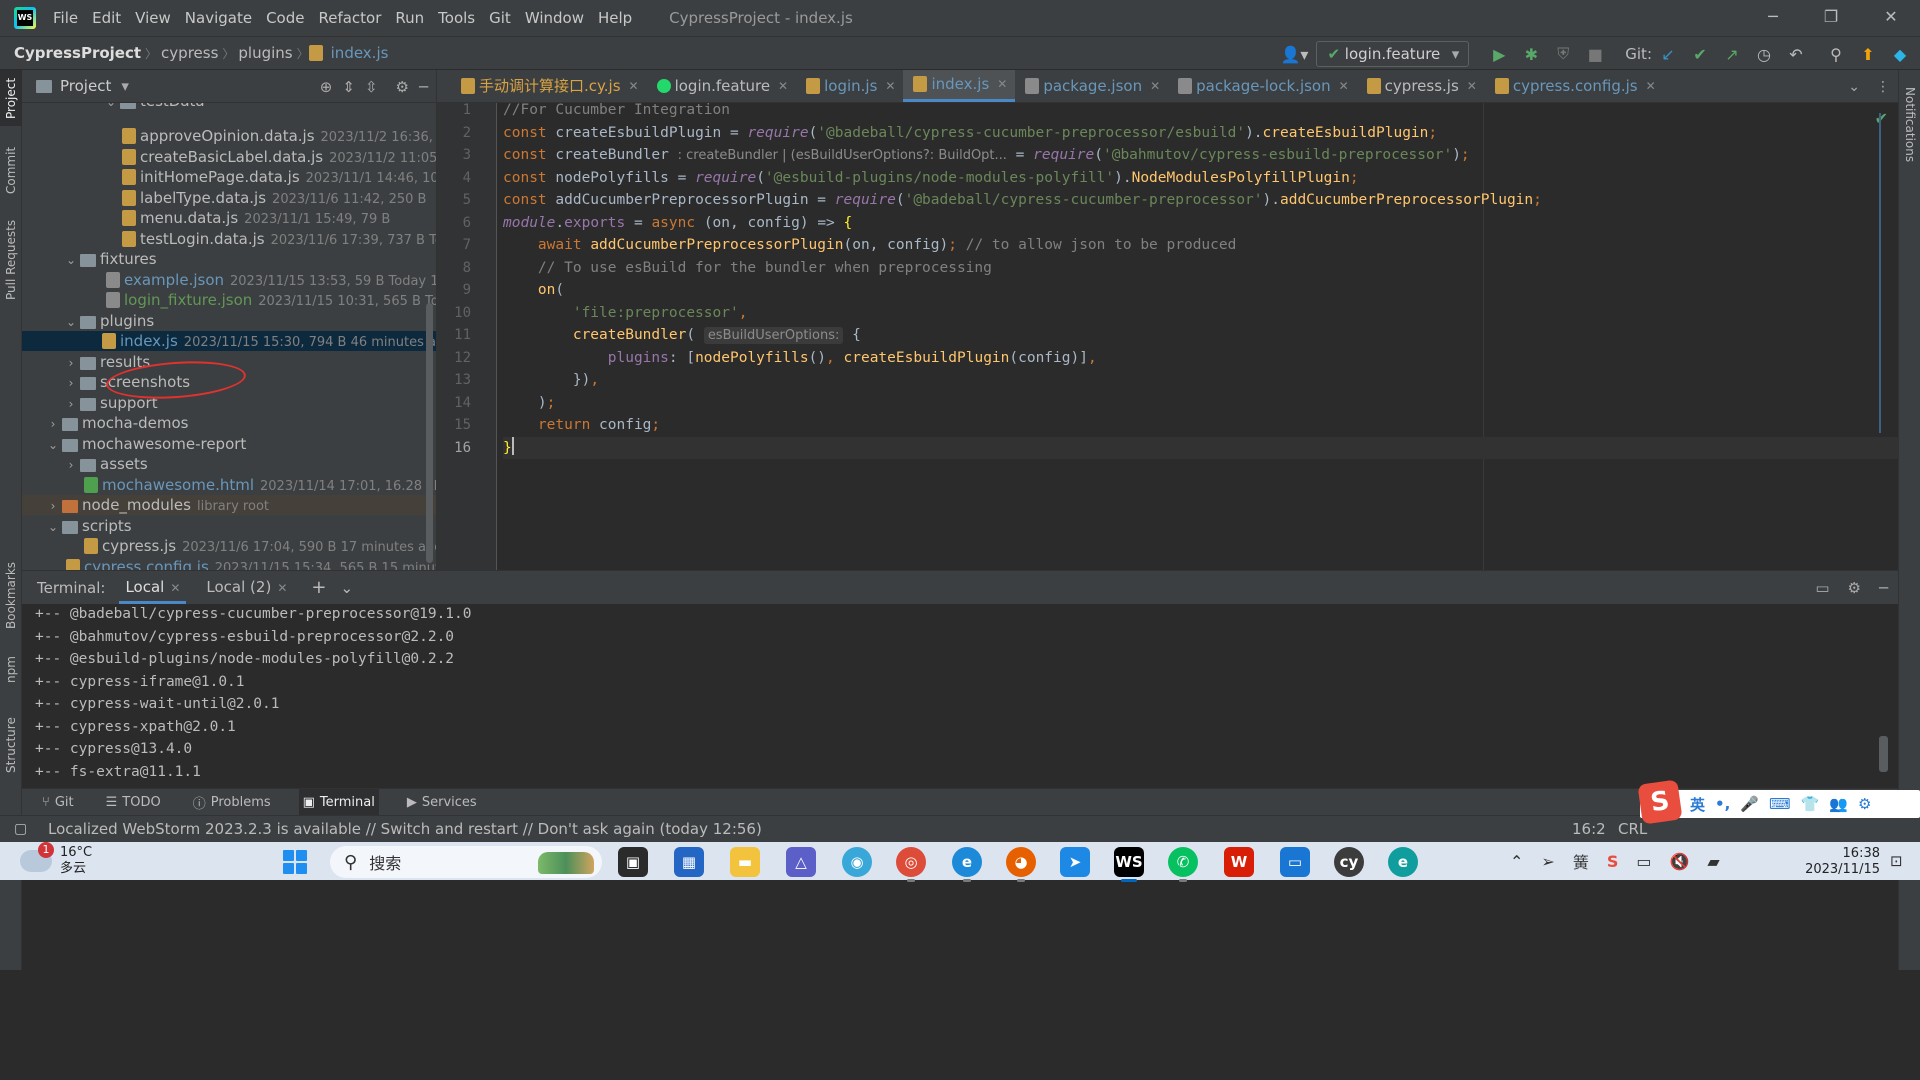  Describe the element at coordinates (318, 587) in the screenshot. I see `add-icon: +` at that location.